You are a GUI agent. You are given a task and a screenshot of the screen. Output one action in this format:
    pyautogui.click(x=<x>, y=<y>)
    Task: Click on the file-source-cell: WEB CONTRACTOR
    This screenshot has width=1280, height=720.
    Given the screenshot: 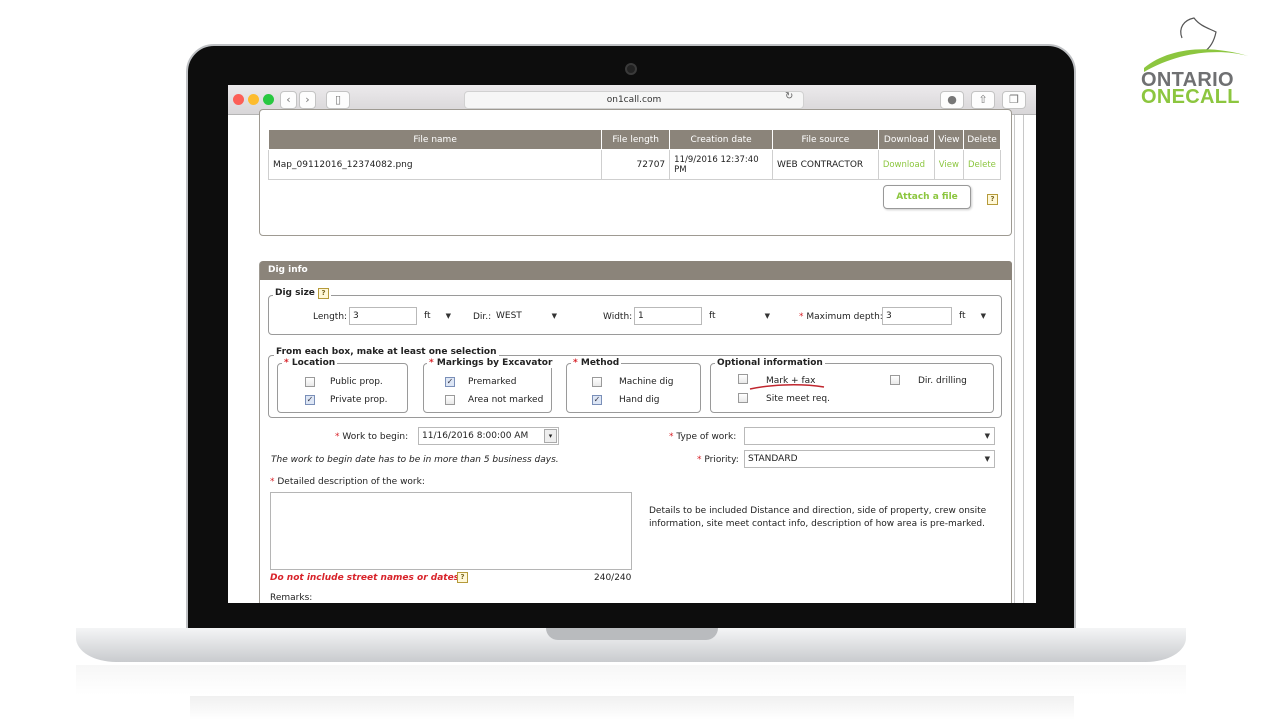 What is the action you would take?
    pyautogui.click(x=825, y=164)
    